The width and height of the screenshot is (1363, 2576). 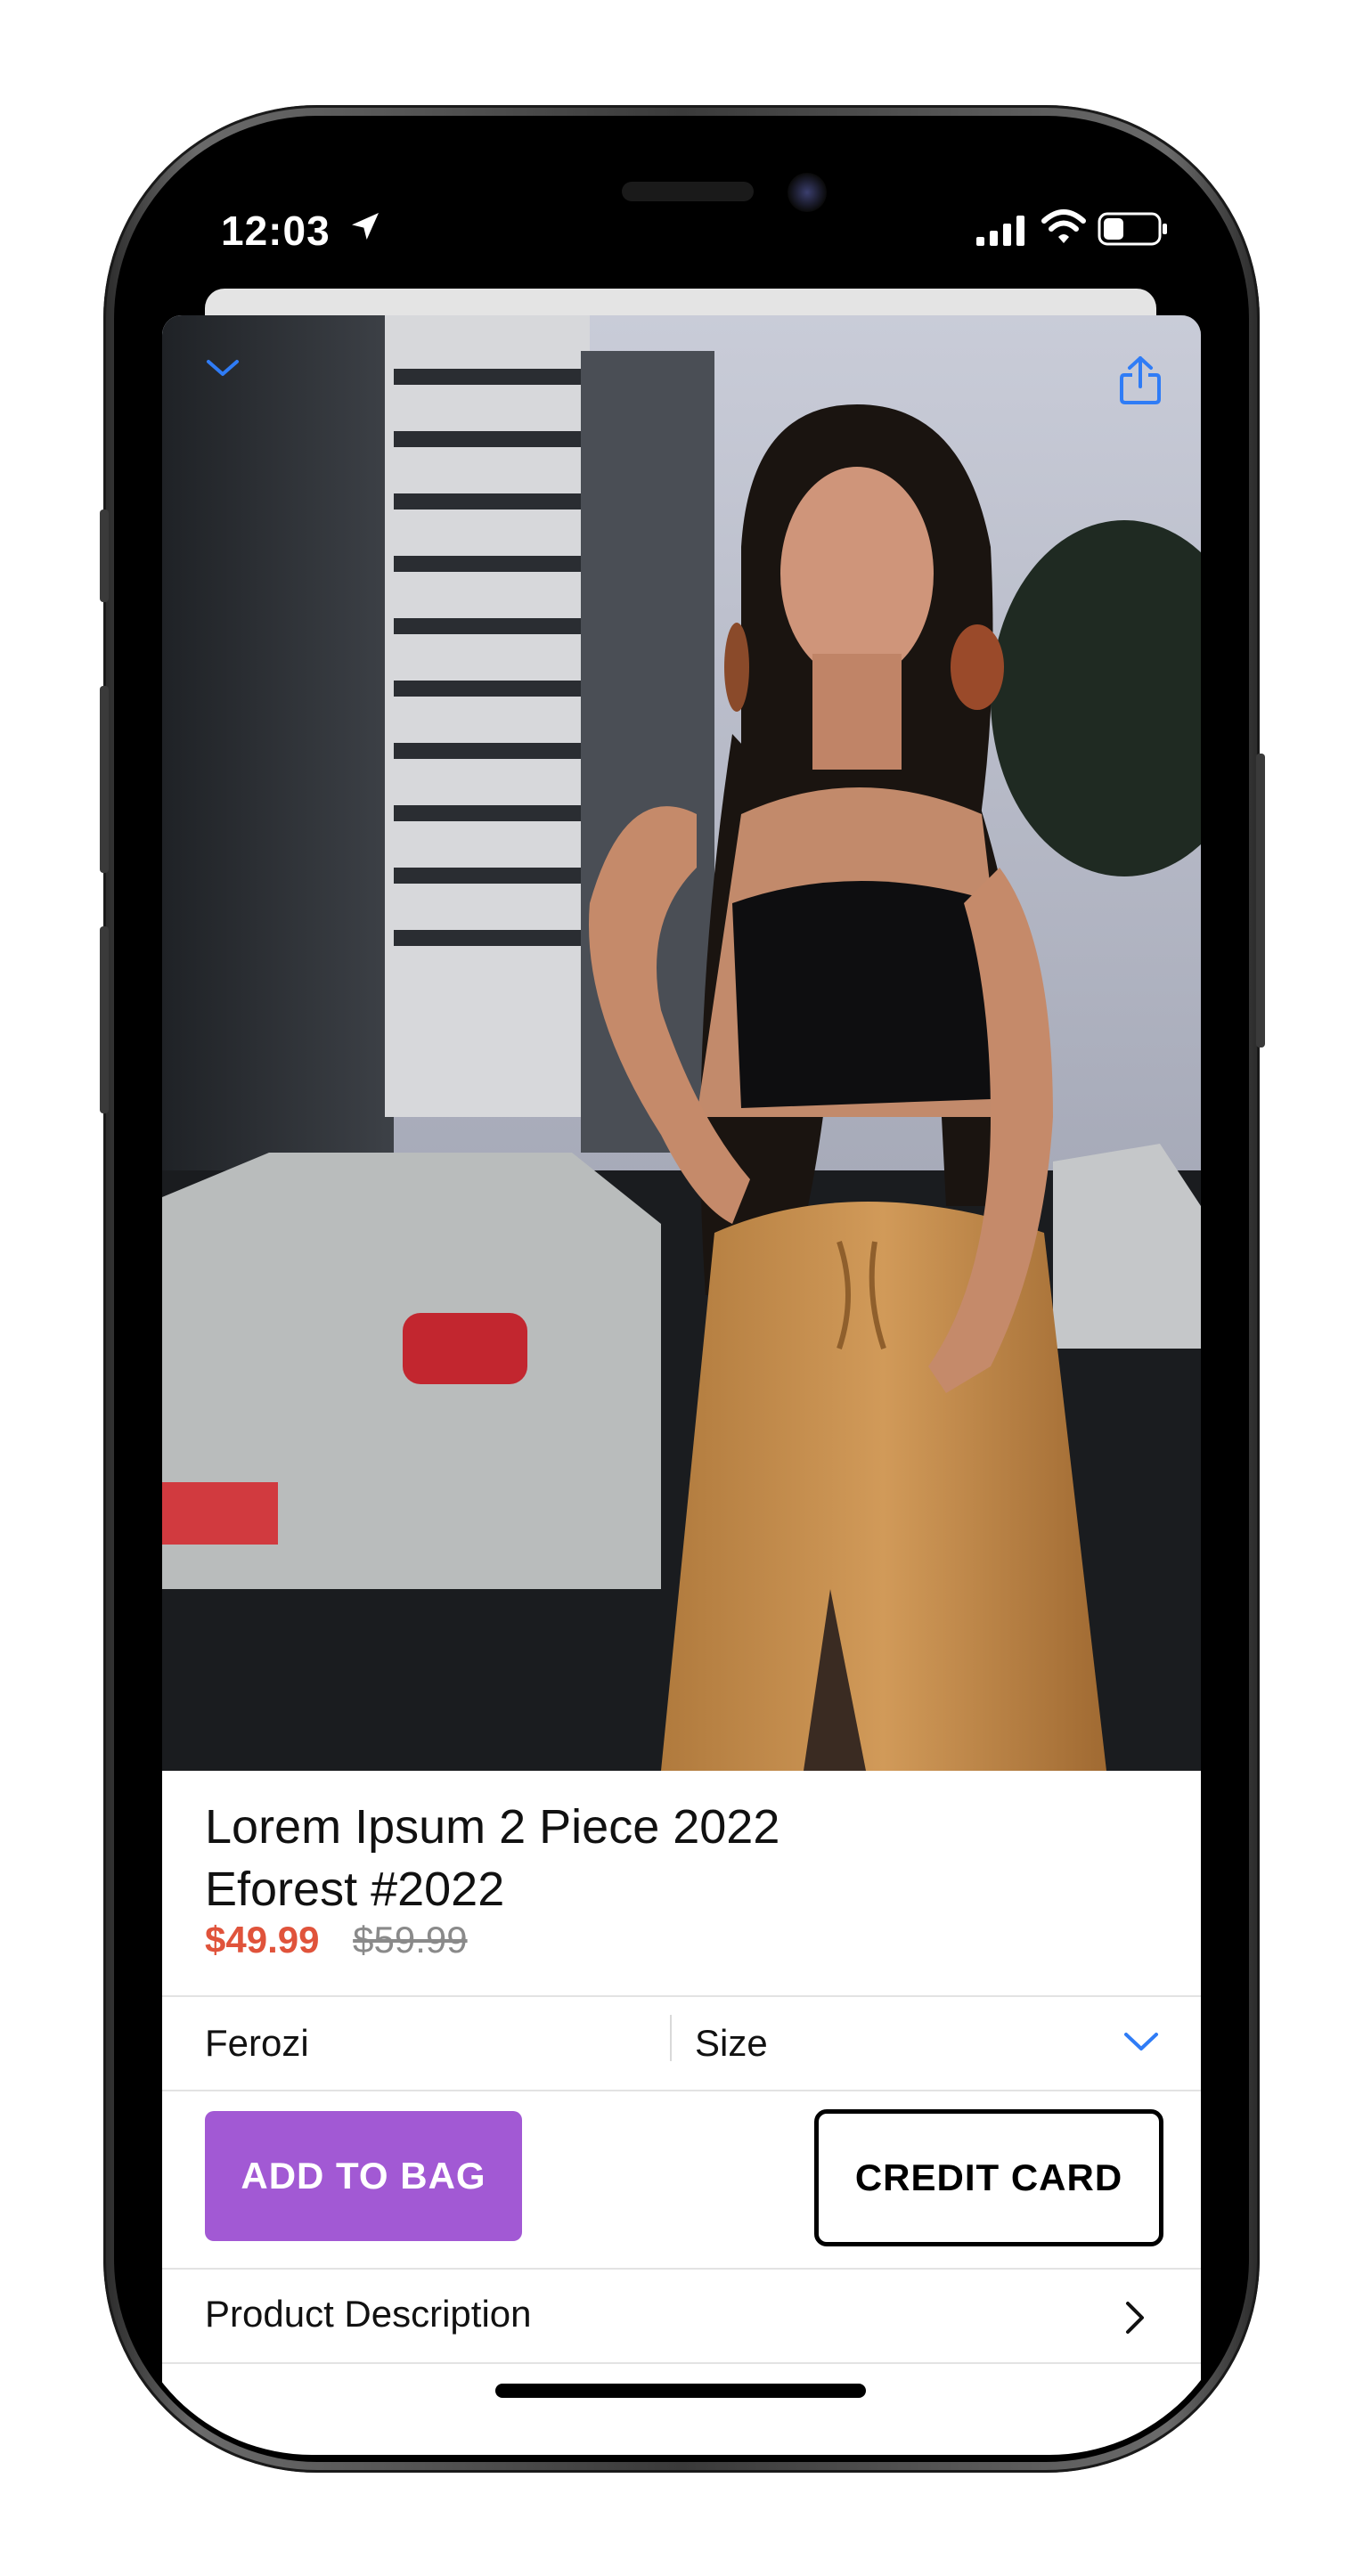 What do you see at coordinates (369, 2314) in the screenshot?
I see `product-description-label: Product Description` at bounding box center [369, 2314].